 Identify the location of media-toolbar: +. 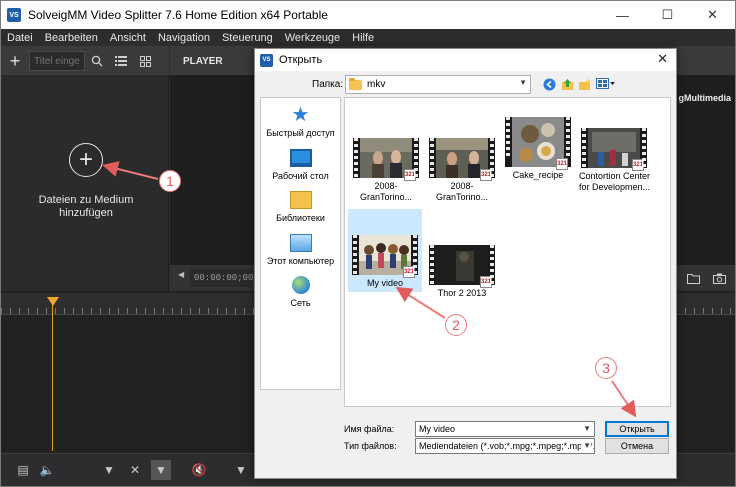
(85, 61).